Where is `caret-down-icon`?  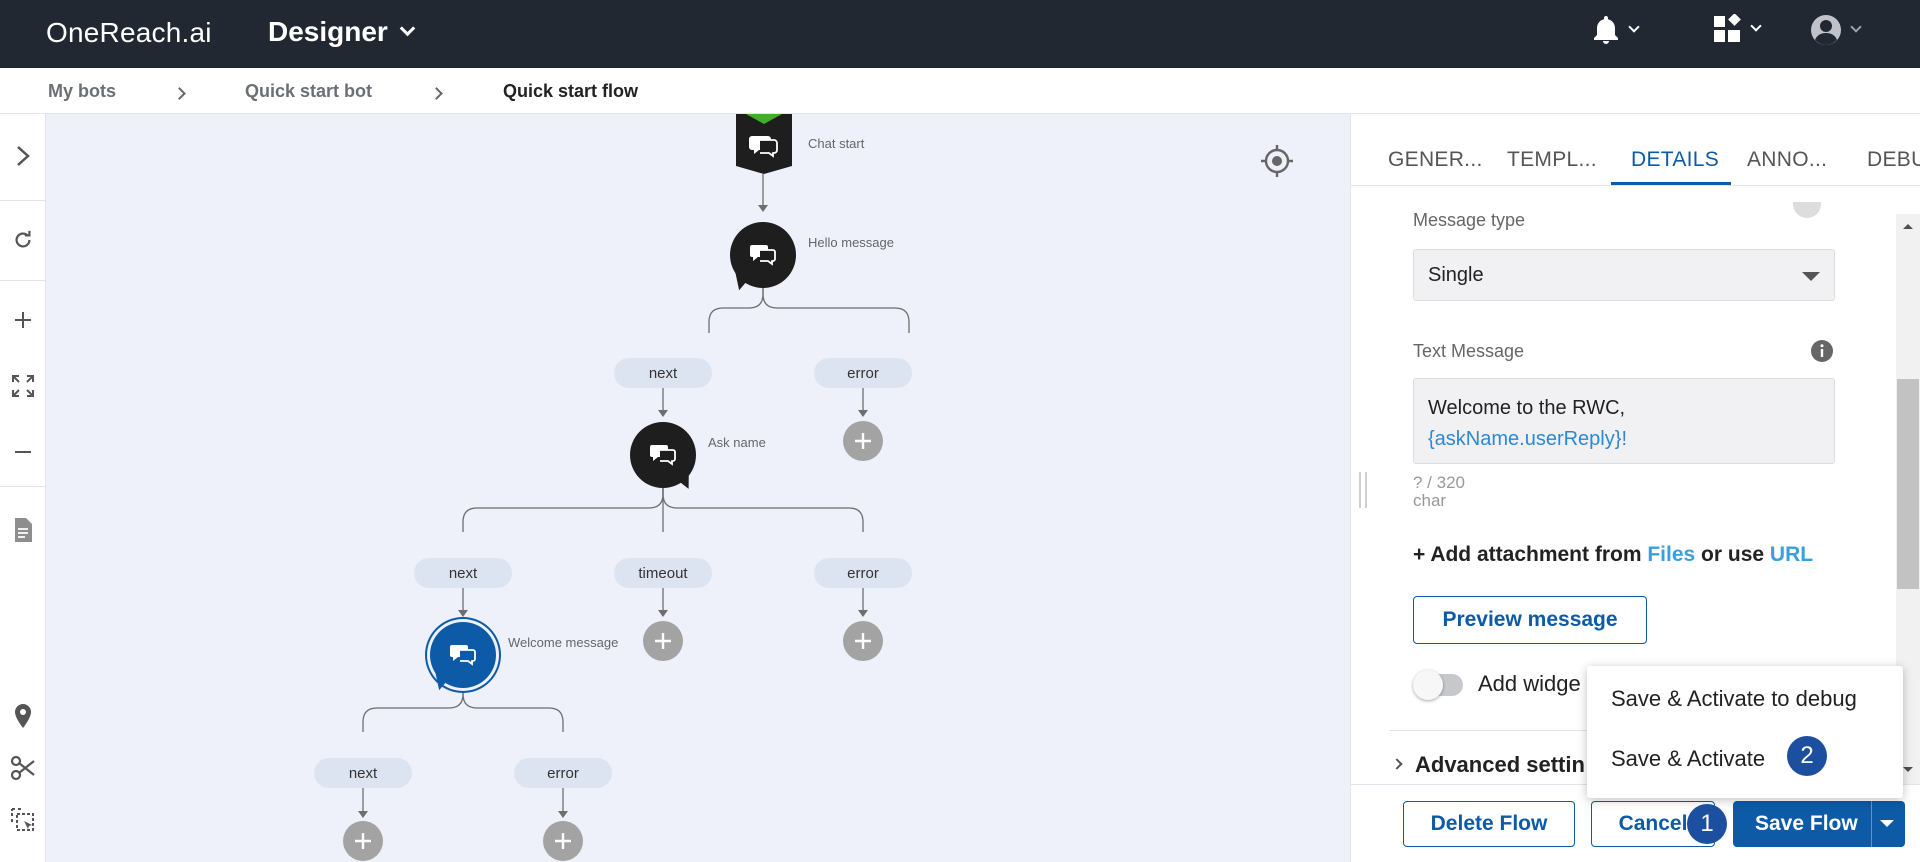 caret-down-icon is located at coordinates (1887, 823).